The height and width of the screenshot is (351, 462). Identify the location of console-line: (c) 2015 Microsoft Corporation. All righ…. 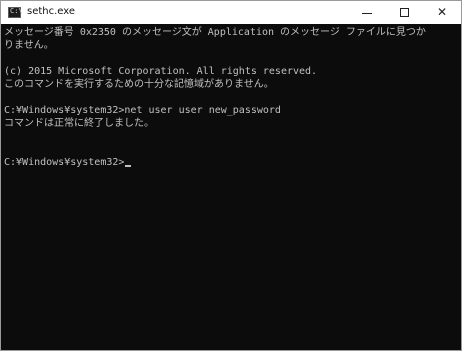
(161, 71).